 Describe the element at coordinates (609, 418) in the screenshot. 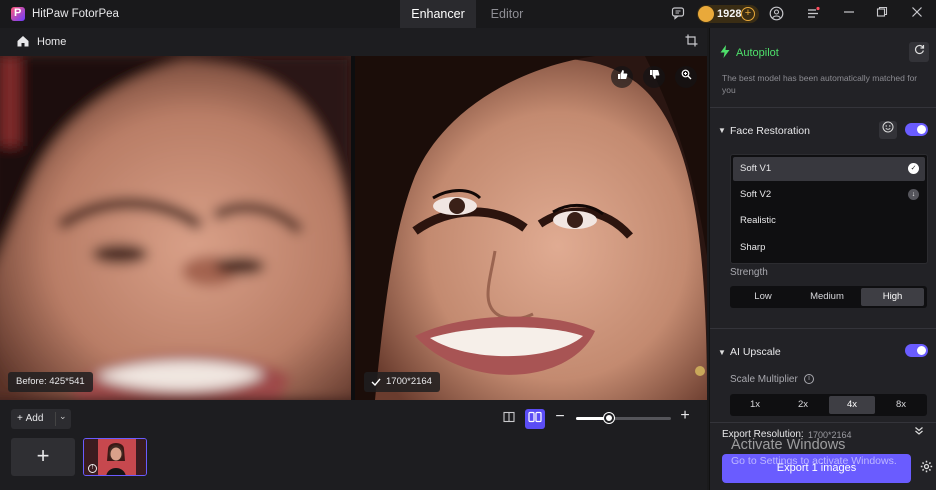

I see `zoom-slider-handle` at that location.